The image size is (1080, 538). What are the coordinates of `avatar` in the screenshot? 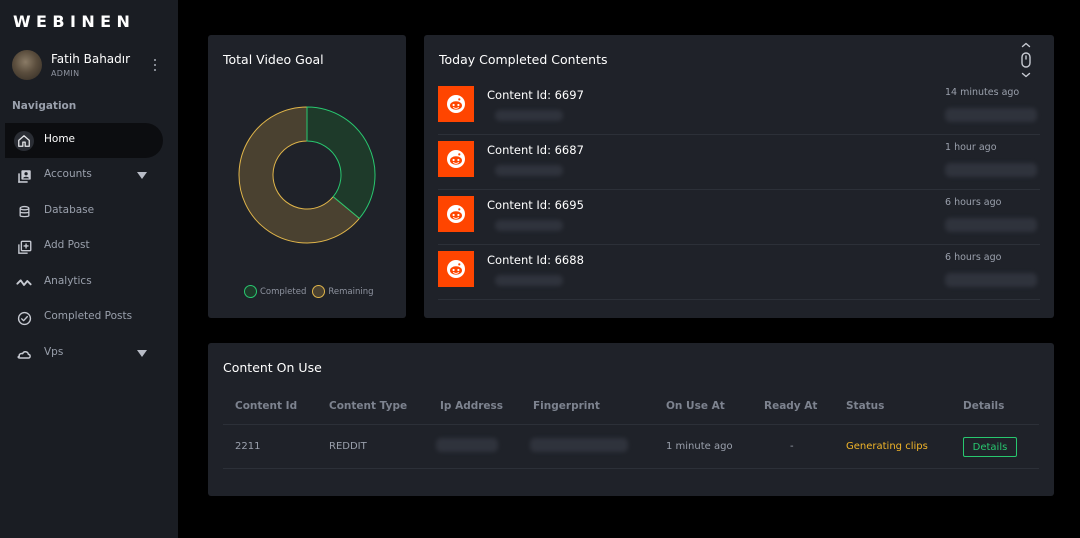 It's located at (27, 65).